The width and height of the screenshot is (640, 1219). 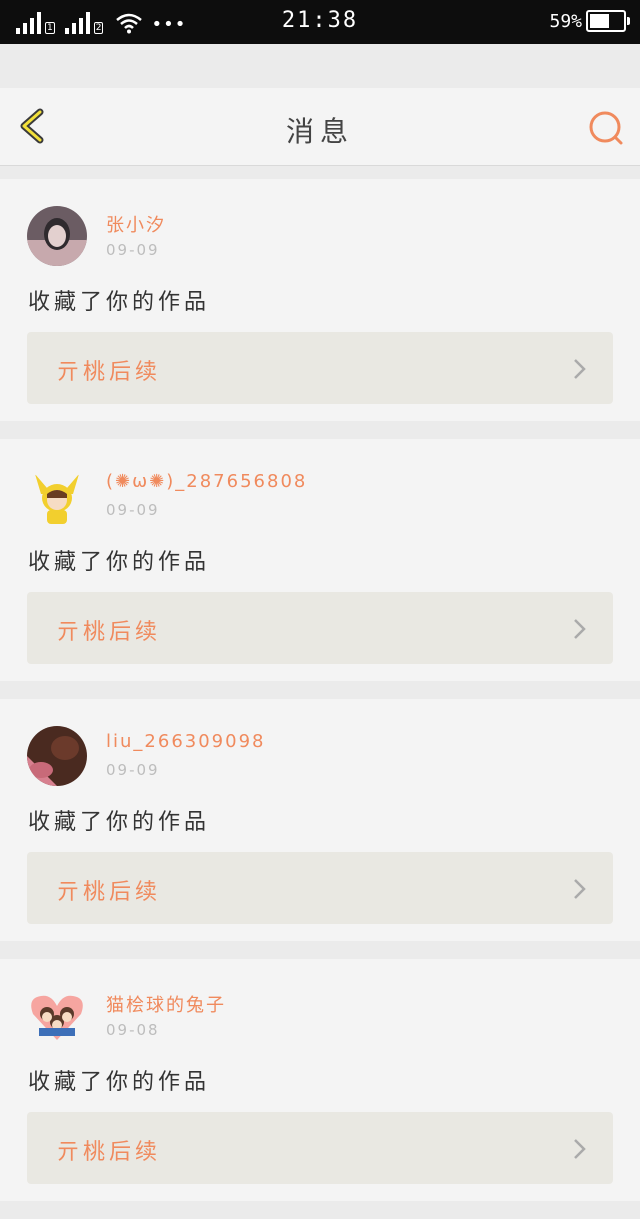 I want to click on page-title: 消息, so click(x=319, y=131).